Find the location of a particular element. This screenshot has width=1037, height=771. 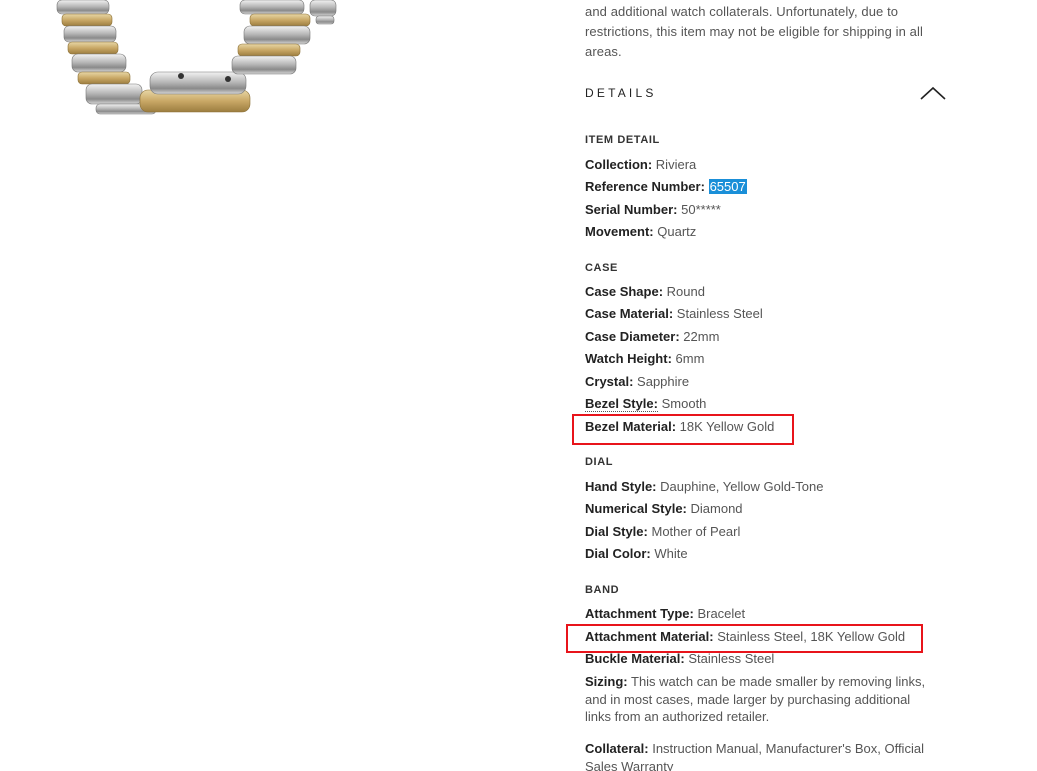

detail-value: Diamond is located at coordinates (716, 508).